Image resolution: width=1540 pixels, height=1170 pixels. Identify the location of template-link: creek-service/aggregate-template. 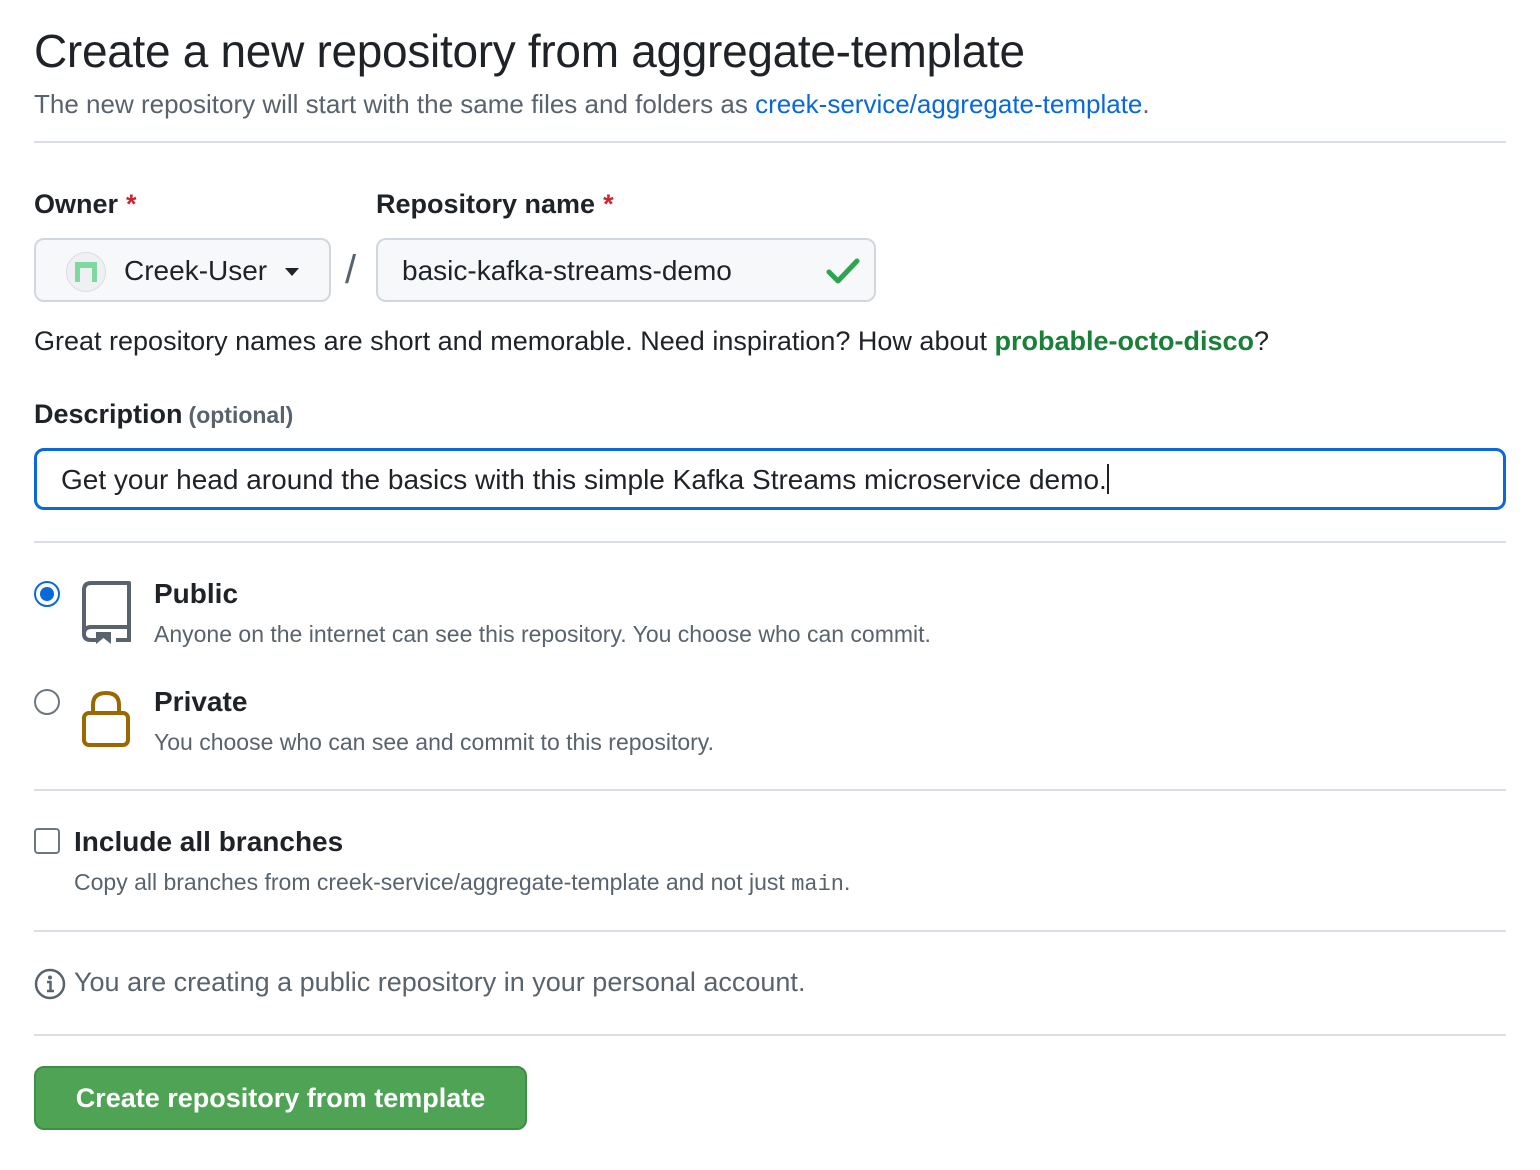
(948, 104).